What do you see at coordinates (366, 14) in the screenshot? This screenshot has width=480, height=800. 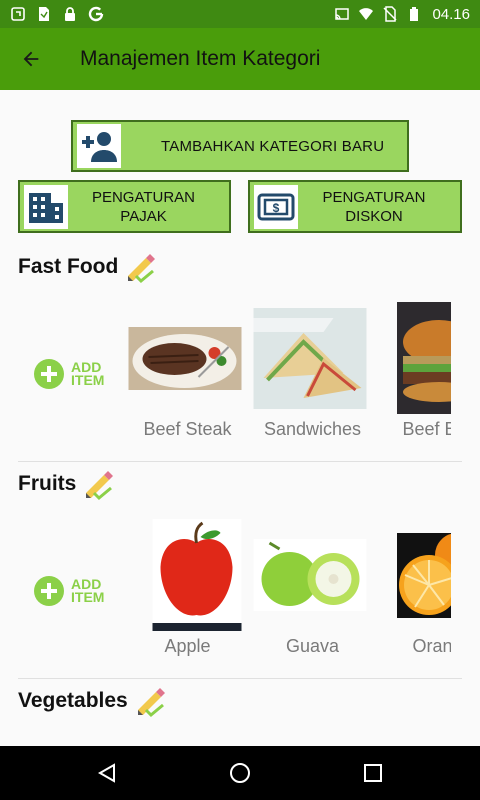 I see `wifi-icon` at bounding box center [366, 14].